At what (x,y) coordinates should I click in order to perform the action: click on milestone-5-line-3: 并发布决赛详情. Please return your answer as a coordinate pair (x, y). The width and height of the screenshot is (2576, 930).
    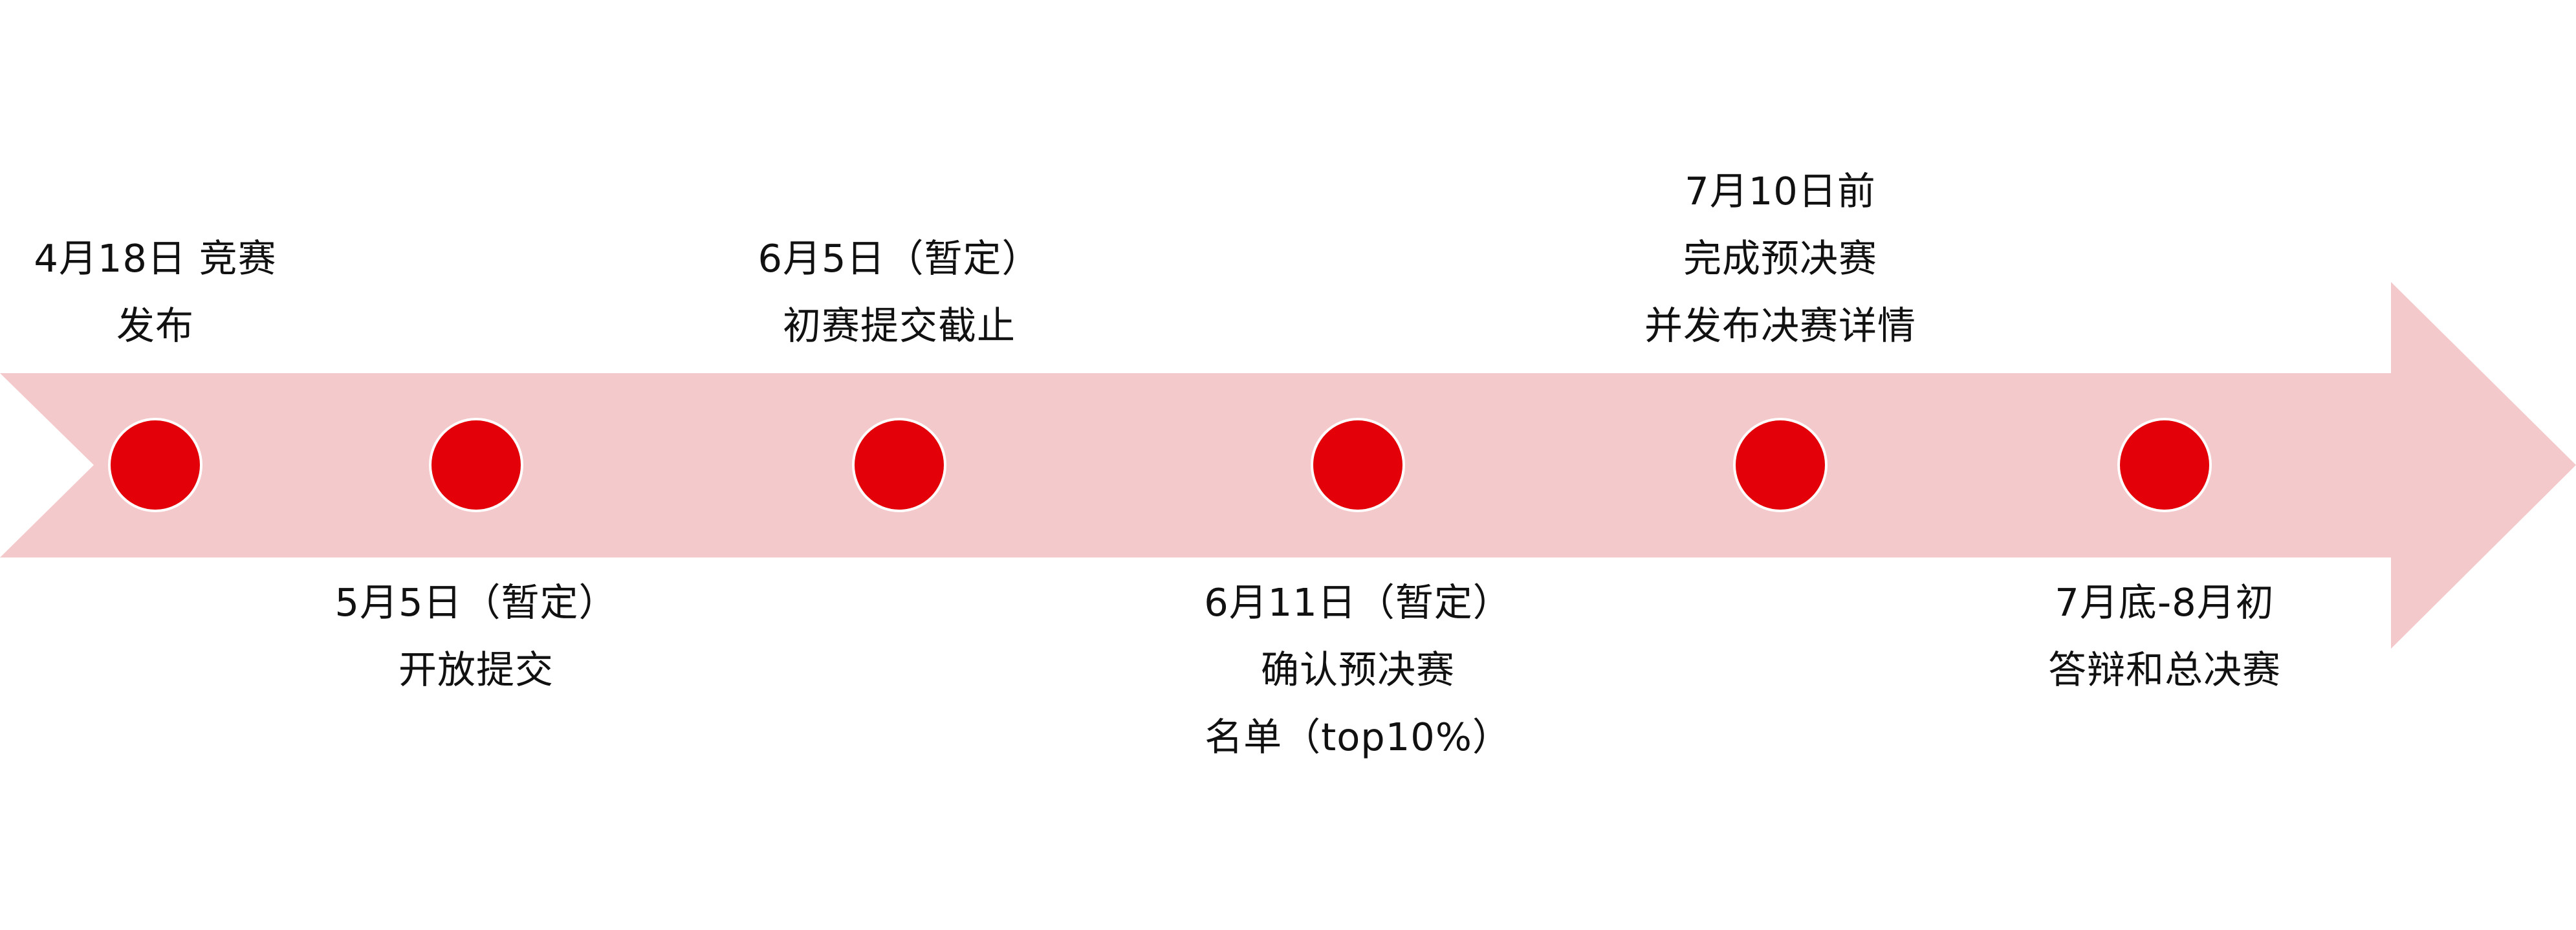
    Looking at the image, I should click on (1780, 325).